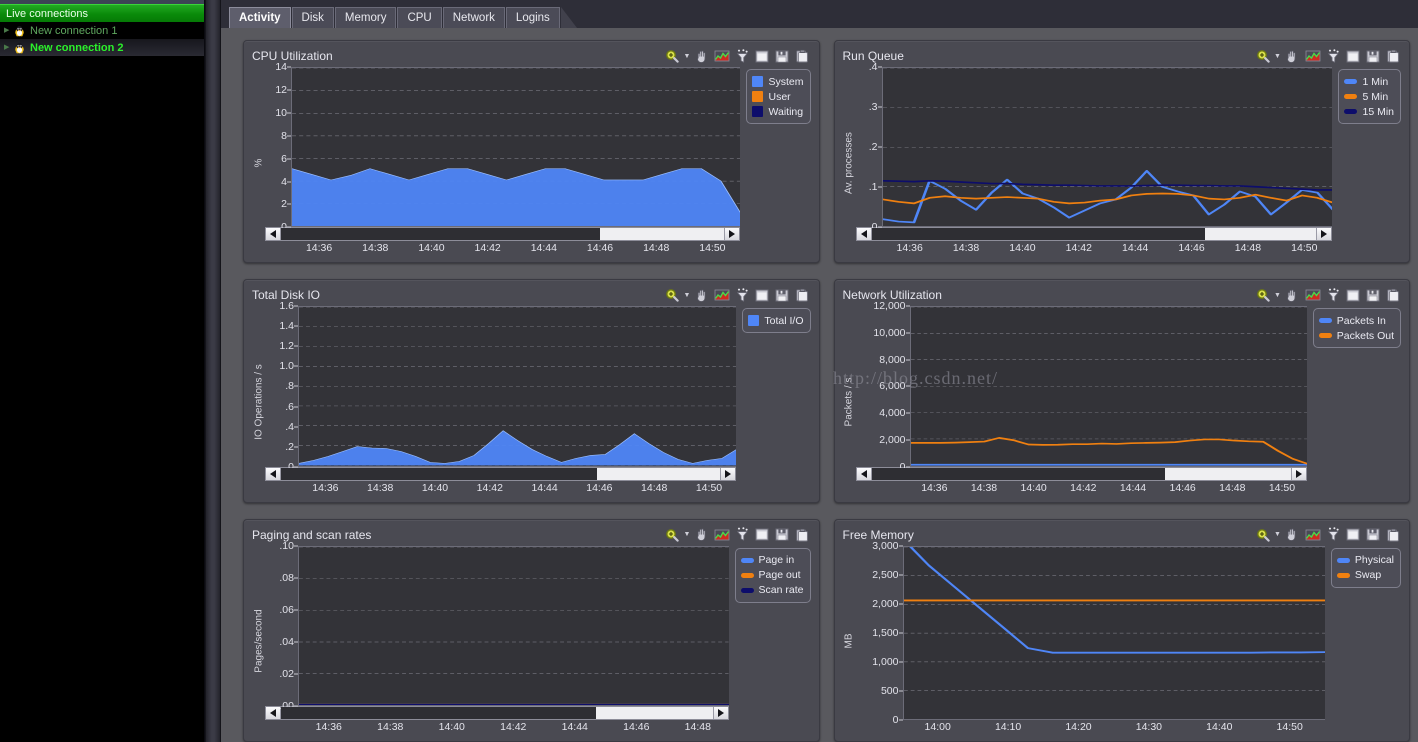 The image size is (1418, 742). Describe the element at coordinates (473, 17) in the screenshot. I see `tab-network: Network` at that location.